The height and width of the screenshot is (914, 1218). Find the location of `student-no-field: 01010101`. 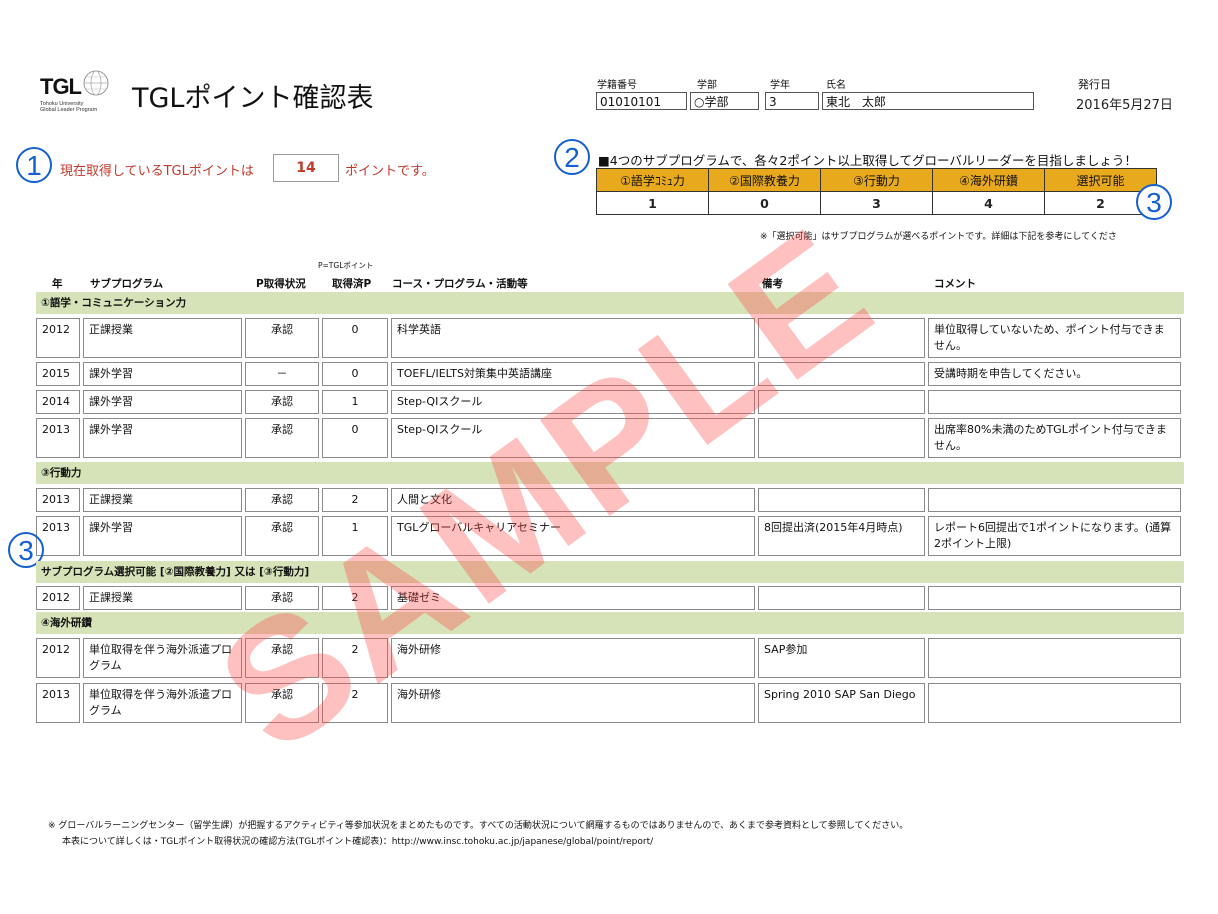

student-no-field: 01010101 is located at coordinates (641, 101).